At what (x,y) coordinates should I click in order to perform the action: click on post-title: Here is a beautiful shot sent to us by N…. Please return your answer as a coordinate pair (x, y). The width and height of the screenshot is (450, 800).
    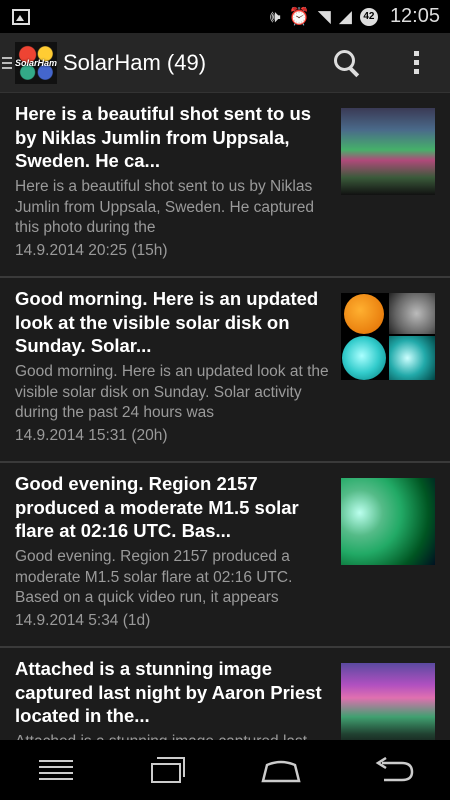
    Looking at the image, I should click on (163, 137).